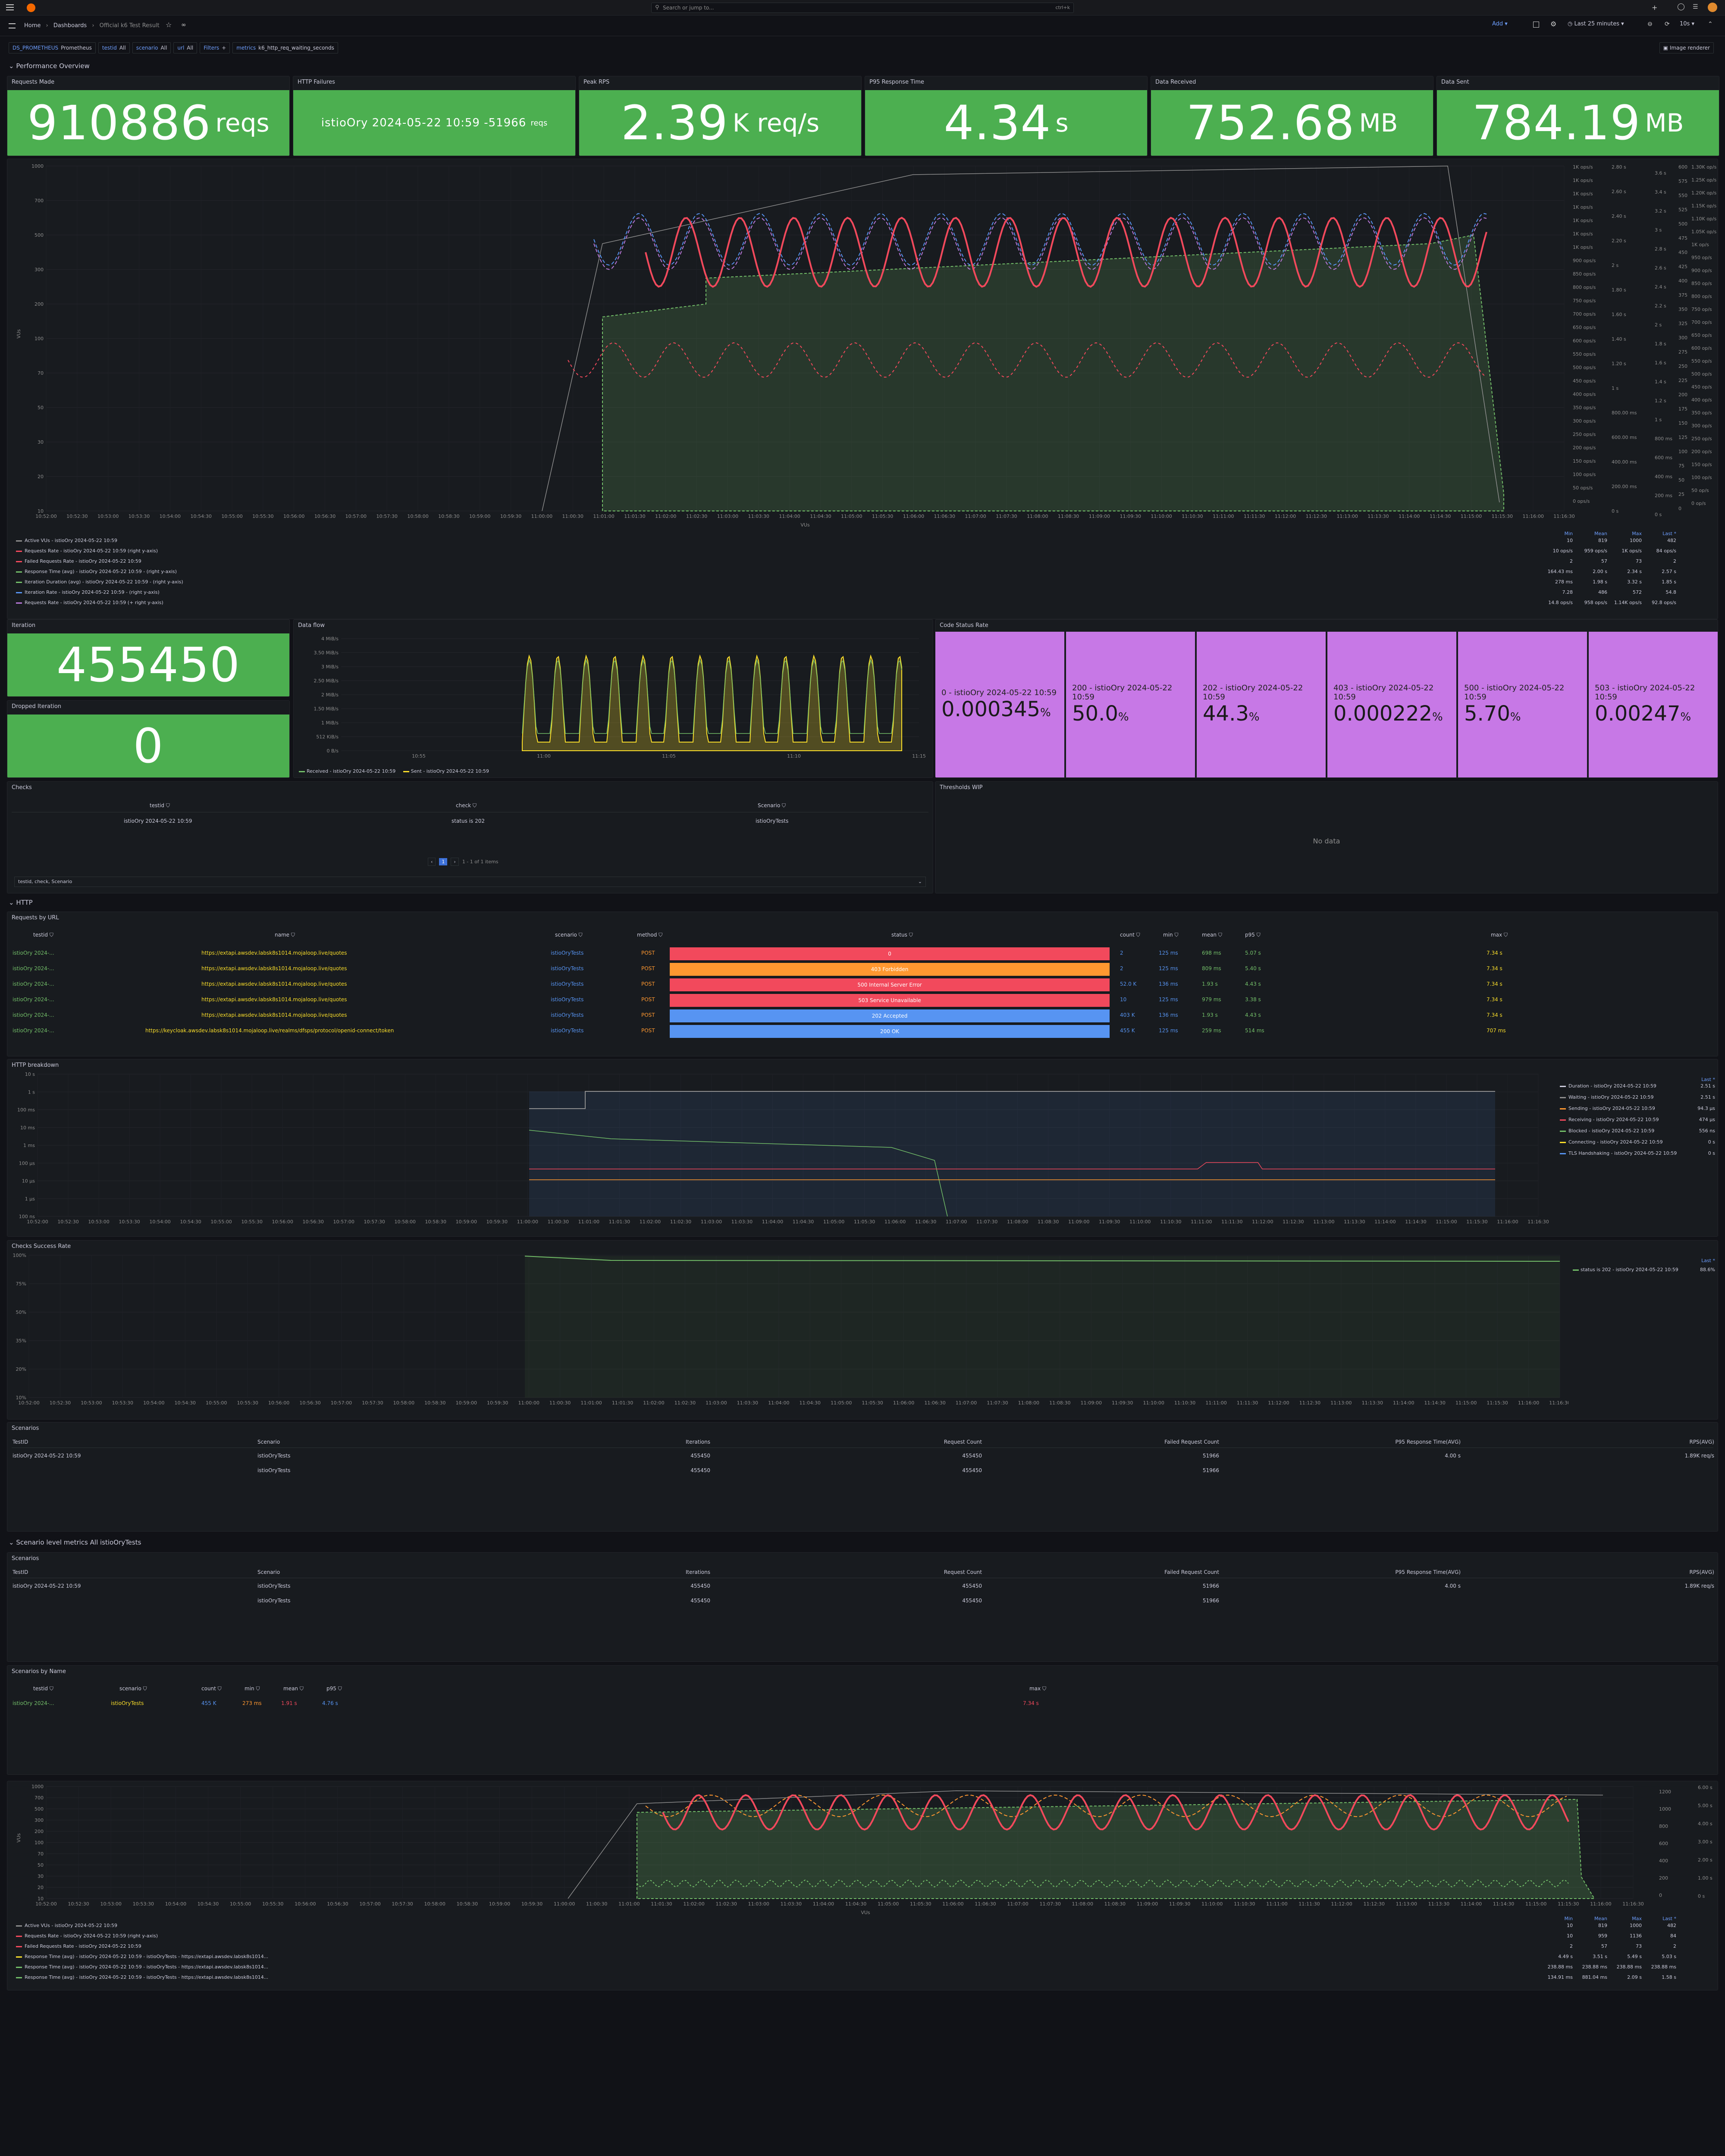 Image resolution: width=1725 pixels, height=2156 pixels. I want to click on scenarios_table2-header: Scenario, so click(269, 1572).